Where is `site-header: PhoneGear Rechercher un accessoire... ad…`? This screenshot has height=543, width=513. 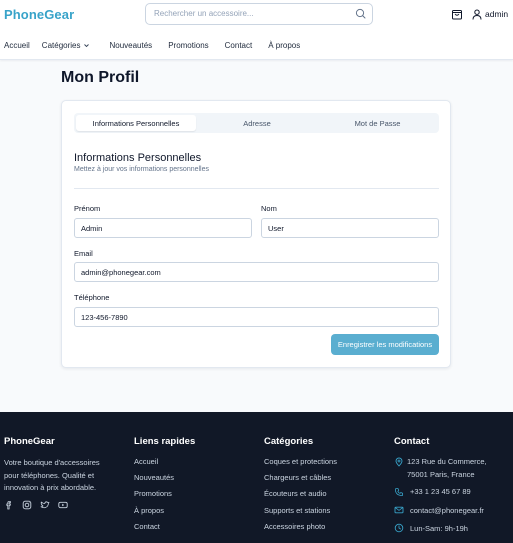 site-header: PhoneGear Rechercher un accessoire... ad… is located at coordinates (256, 30).